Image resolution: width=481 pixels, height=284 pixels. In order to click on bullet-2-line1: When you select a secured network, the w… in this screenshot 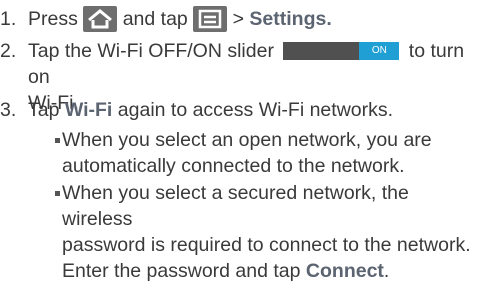, I will do `click(235, 206)`.